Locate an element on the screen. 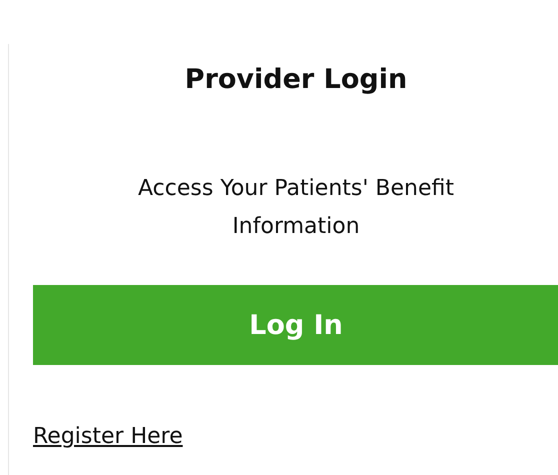 The width and height of the screenshot is (558, 475). register-link: Register Here is located at coordinates (108, 436).